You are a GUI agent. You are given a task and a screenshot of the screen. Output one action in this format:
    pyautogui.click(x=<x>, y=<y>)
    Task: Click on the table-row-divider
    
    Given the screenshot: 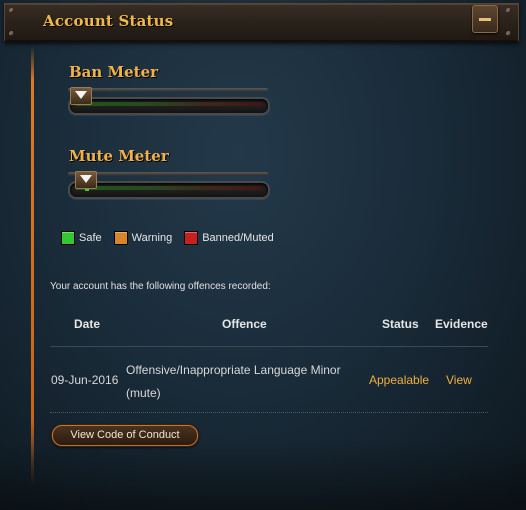 What is the action you would take?
    pyautogui.click(x=269, y=412)
    